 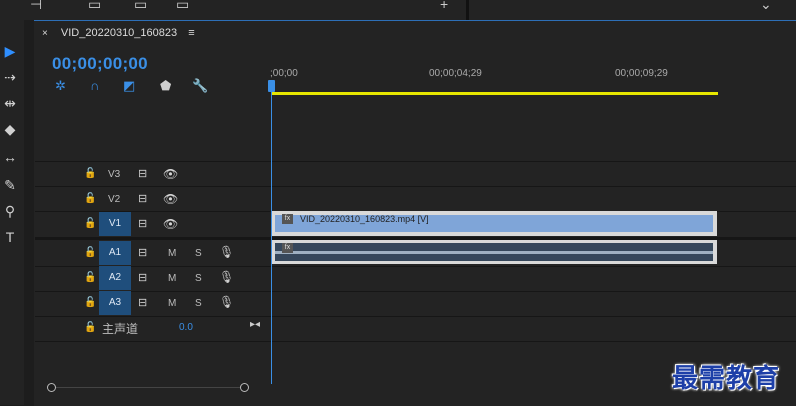 What do you see at coordinates (114, 199) in the screenshot?
I see `track-label-v2: V2` at bounding box center [114, 199].